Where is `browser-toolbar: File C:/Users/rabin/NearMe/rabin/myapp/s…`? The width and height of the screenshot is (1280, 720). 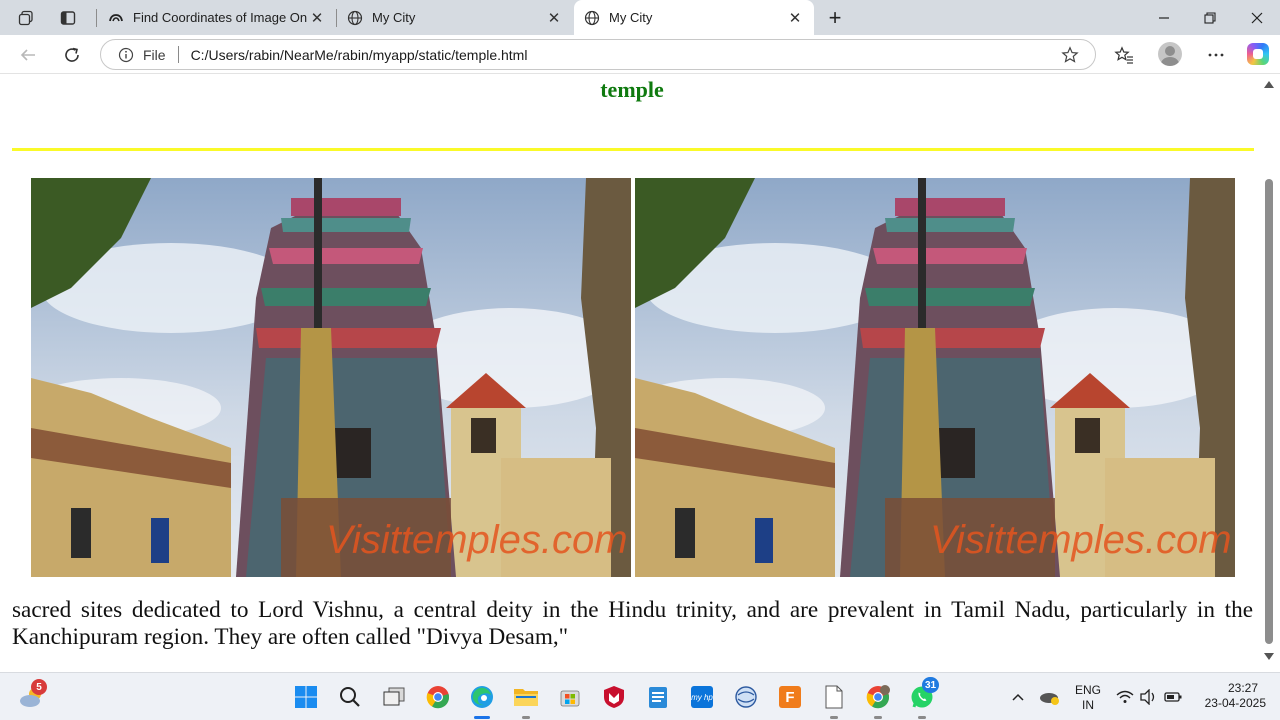 browser-toolbar: File C:/Users/rabin/NearMe/rabin/myapp/s… is located at coordinates (640, 54).